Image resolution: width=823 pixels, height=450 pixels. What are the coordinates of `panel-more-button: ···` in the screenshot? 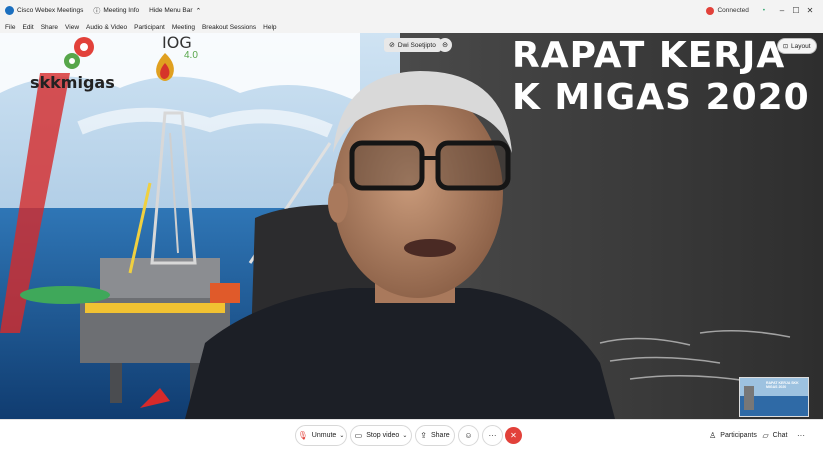 It's located at (801, 435).